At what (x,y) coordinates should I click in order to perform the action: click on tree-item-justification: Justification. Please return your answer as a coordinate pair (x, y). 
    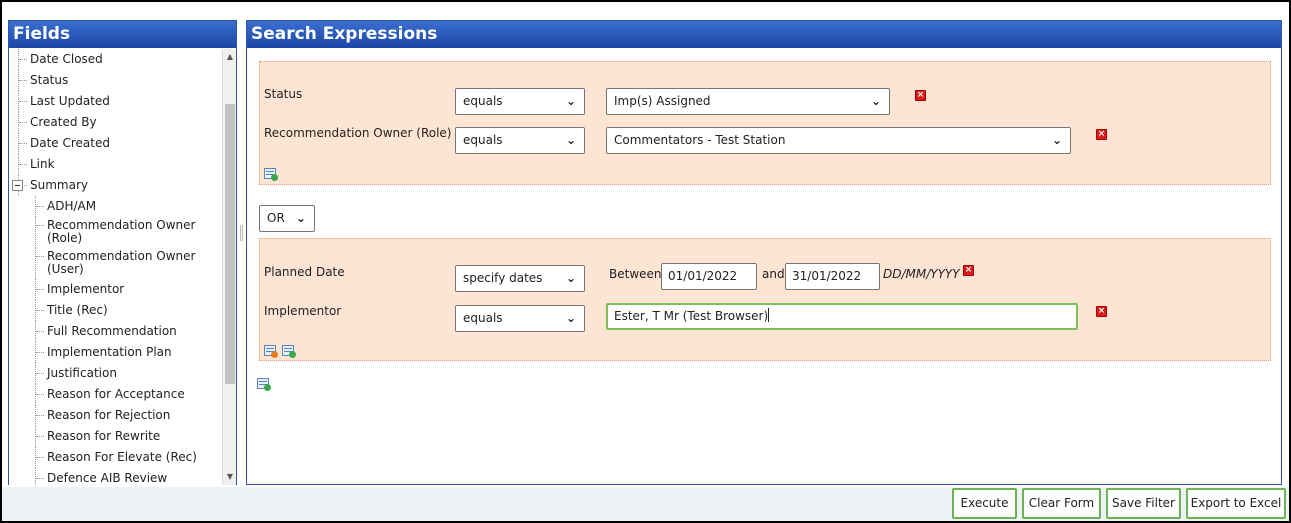
    Looking at the image, I should click on (116, 373).